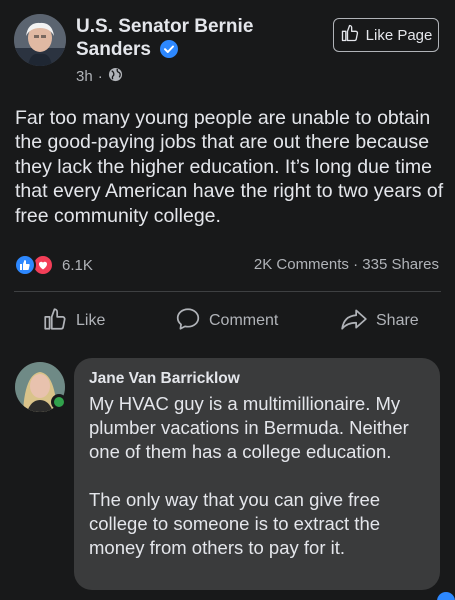 This screenshot has width=455, height=600. Describe the element at coordinates (188, 321) in the screenshot. I see `comment-icon` at that location.